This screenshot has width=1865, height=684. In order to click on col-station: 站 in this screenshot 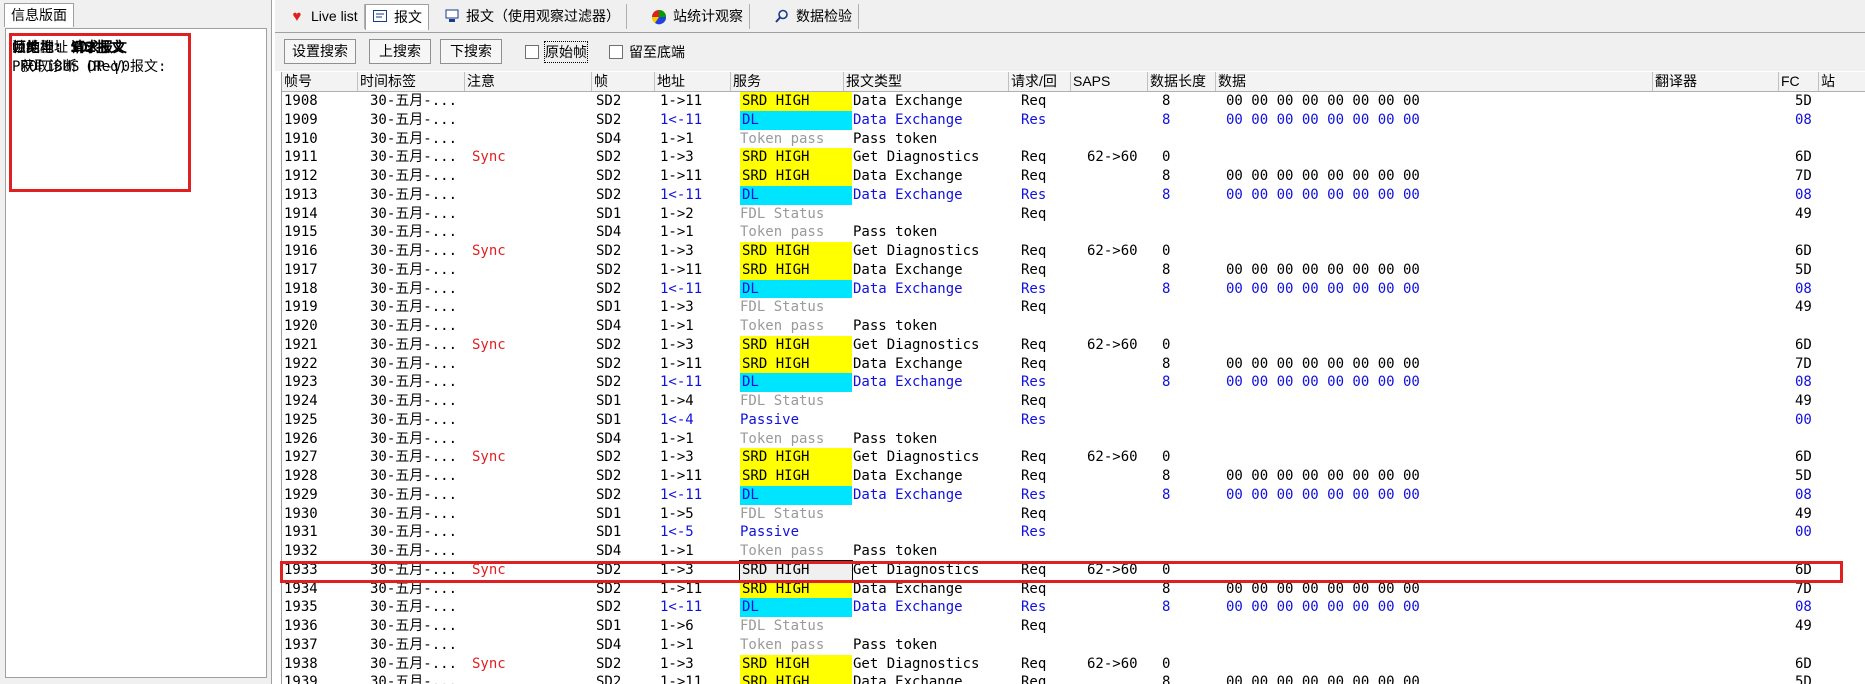, I will do `click(1842, 81)`.